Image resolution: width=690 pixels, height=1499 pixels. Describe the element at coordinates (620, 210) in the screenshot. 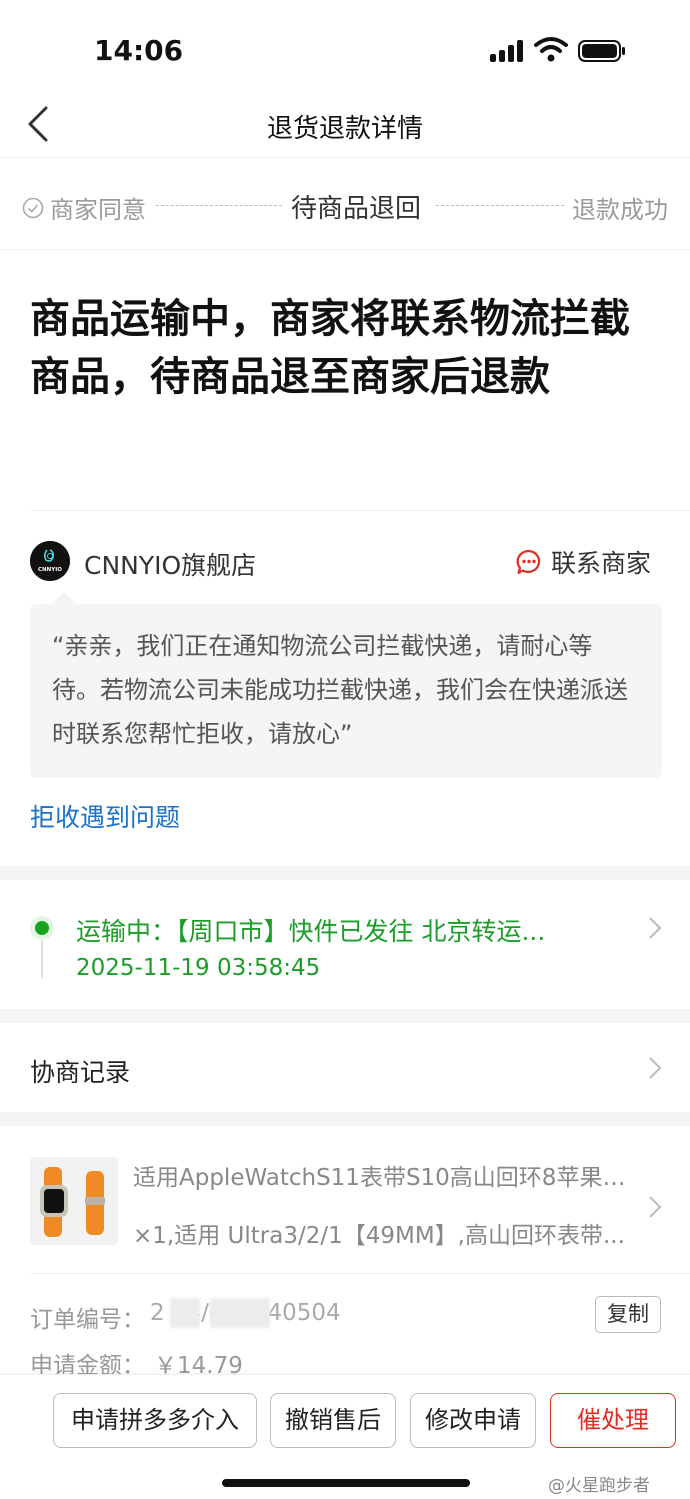

I see `step-refund-success: 退款成功` at that location.